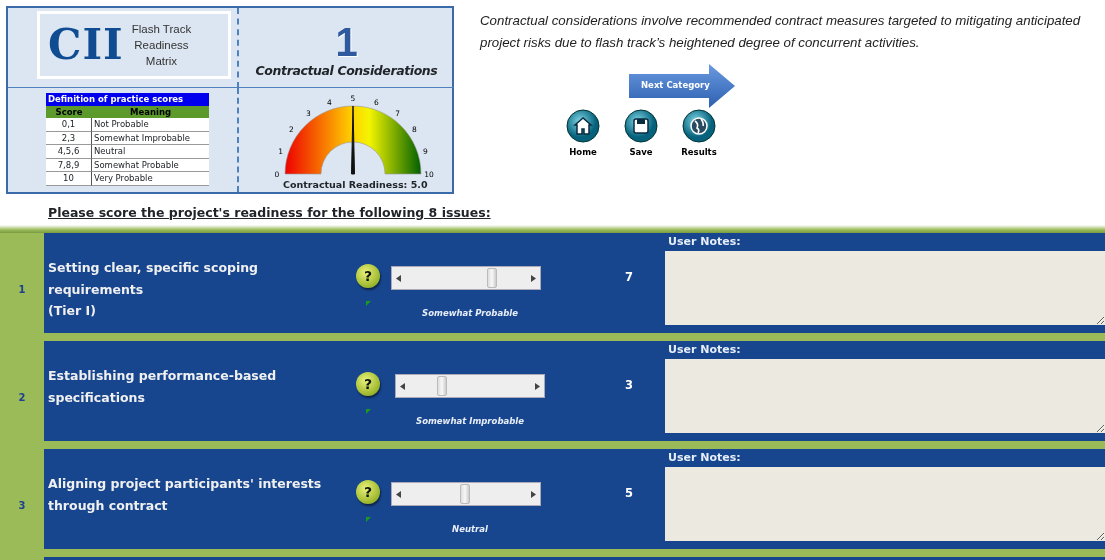 This screenshot has width=1105, height=560. What do you see at coordinates (150, 125) in the screenshot?
I see `table-cell: Not Probable` at bounding box center [150, 125].